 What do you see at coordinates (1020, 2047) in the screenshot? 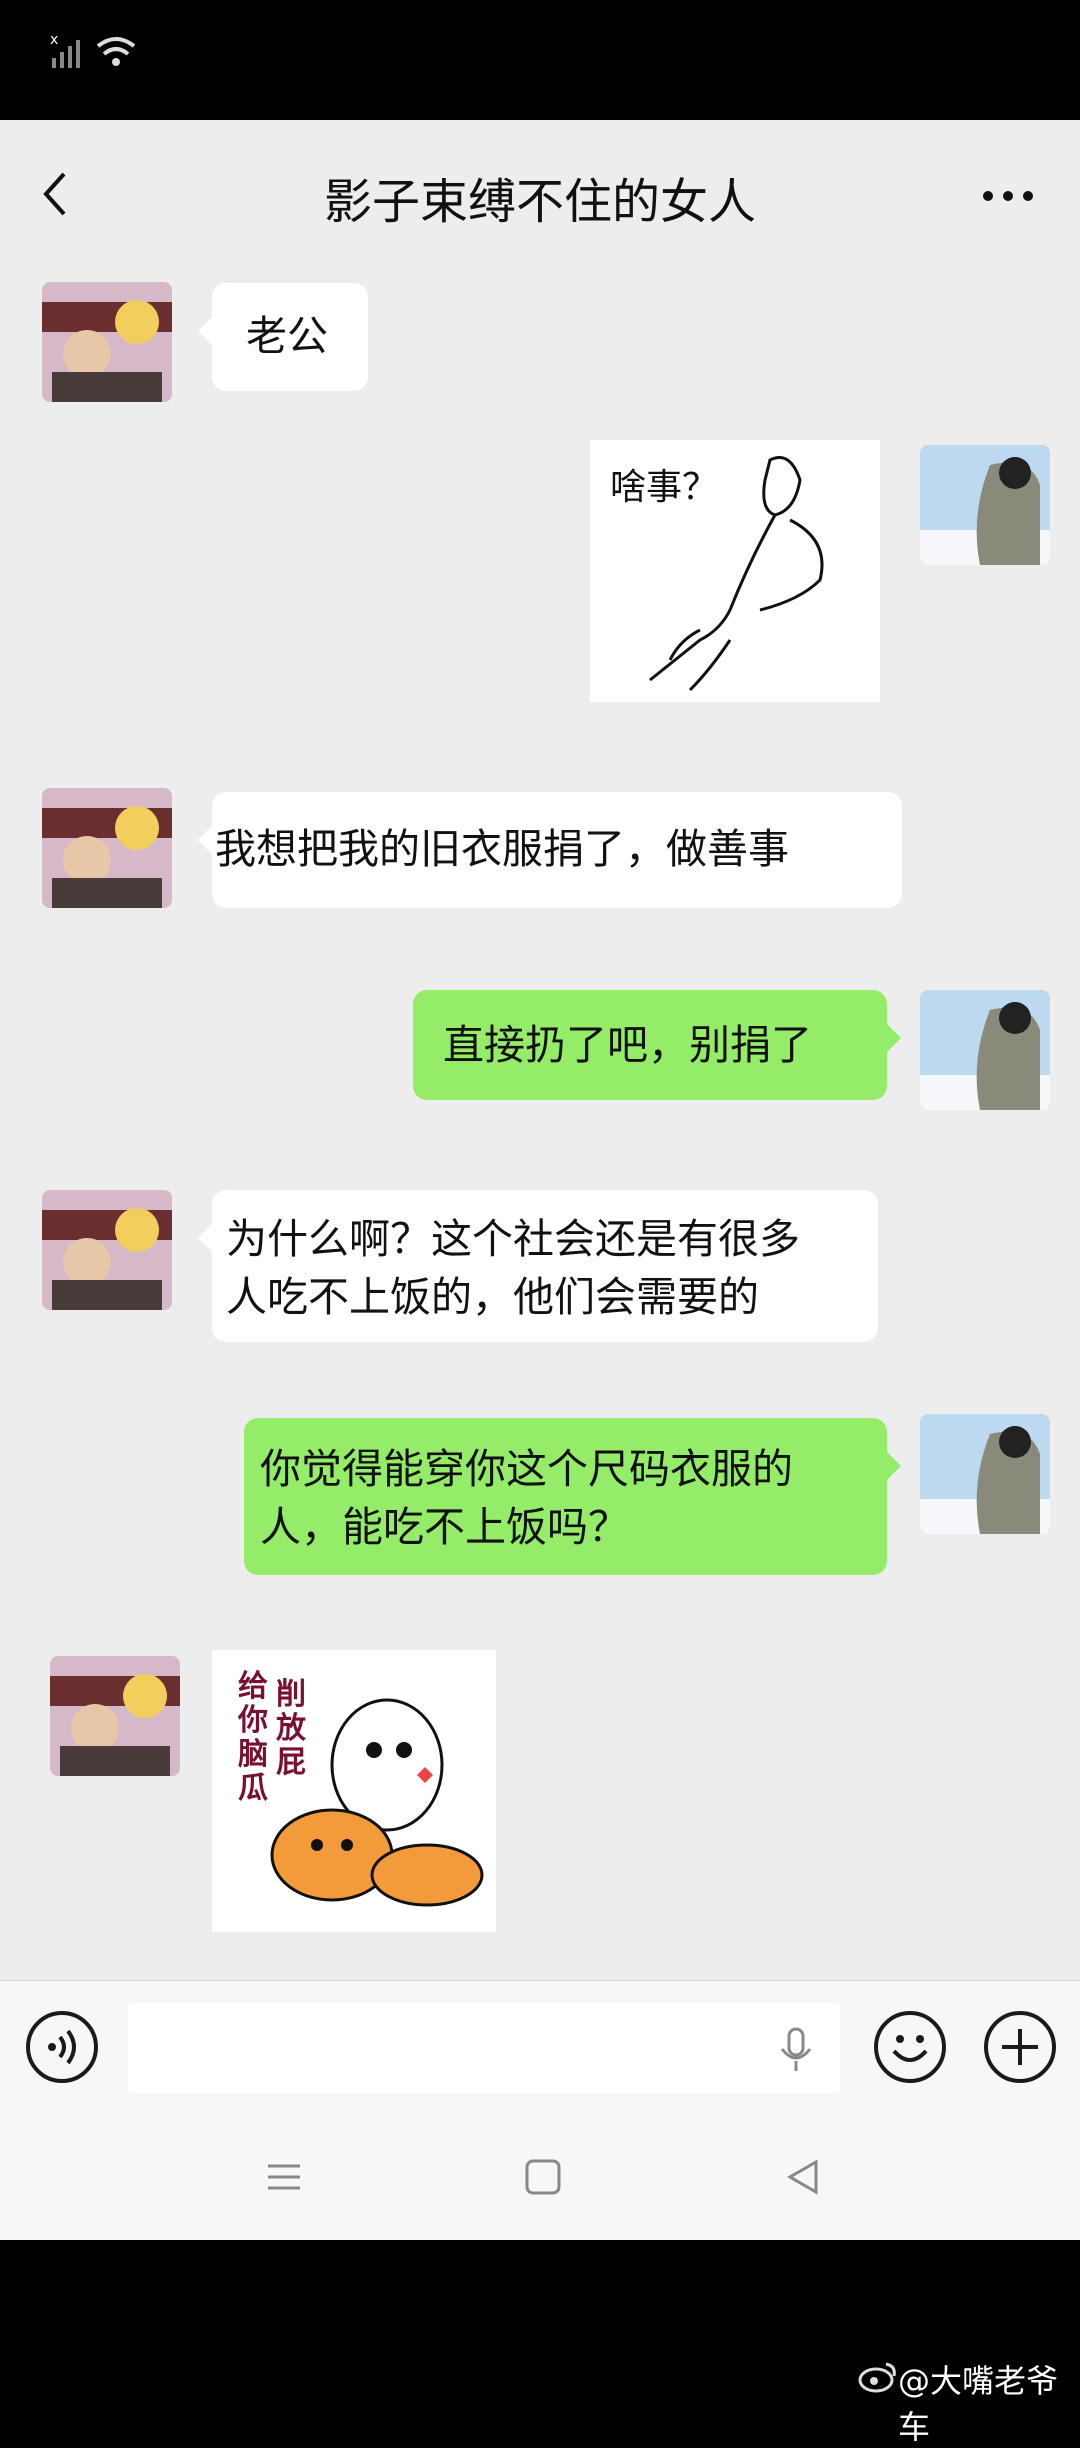
I see `plus-icon` at bounding box center [1020, 2047].